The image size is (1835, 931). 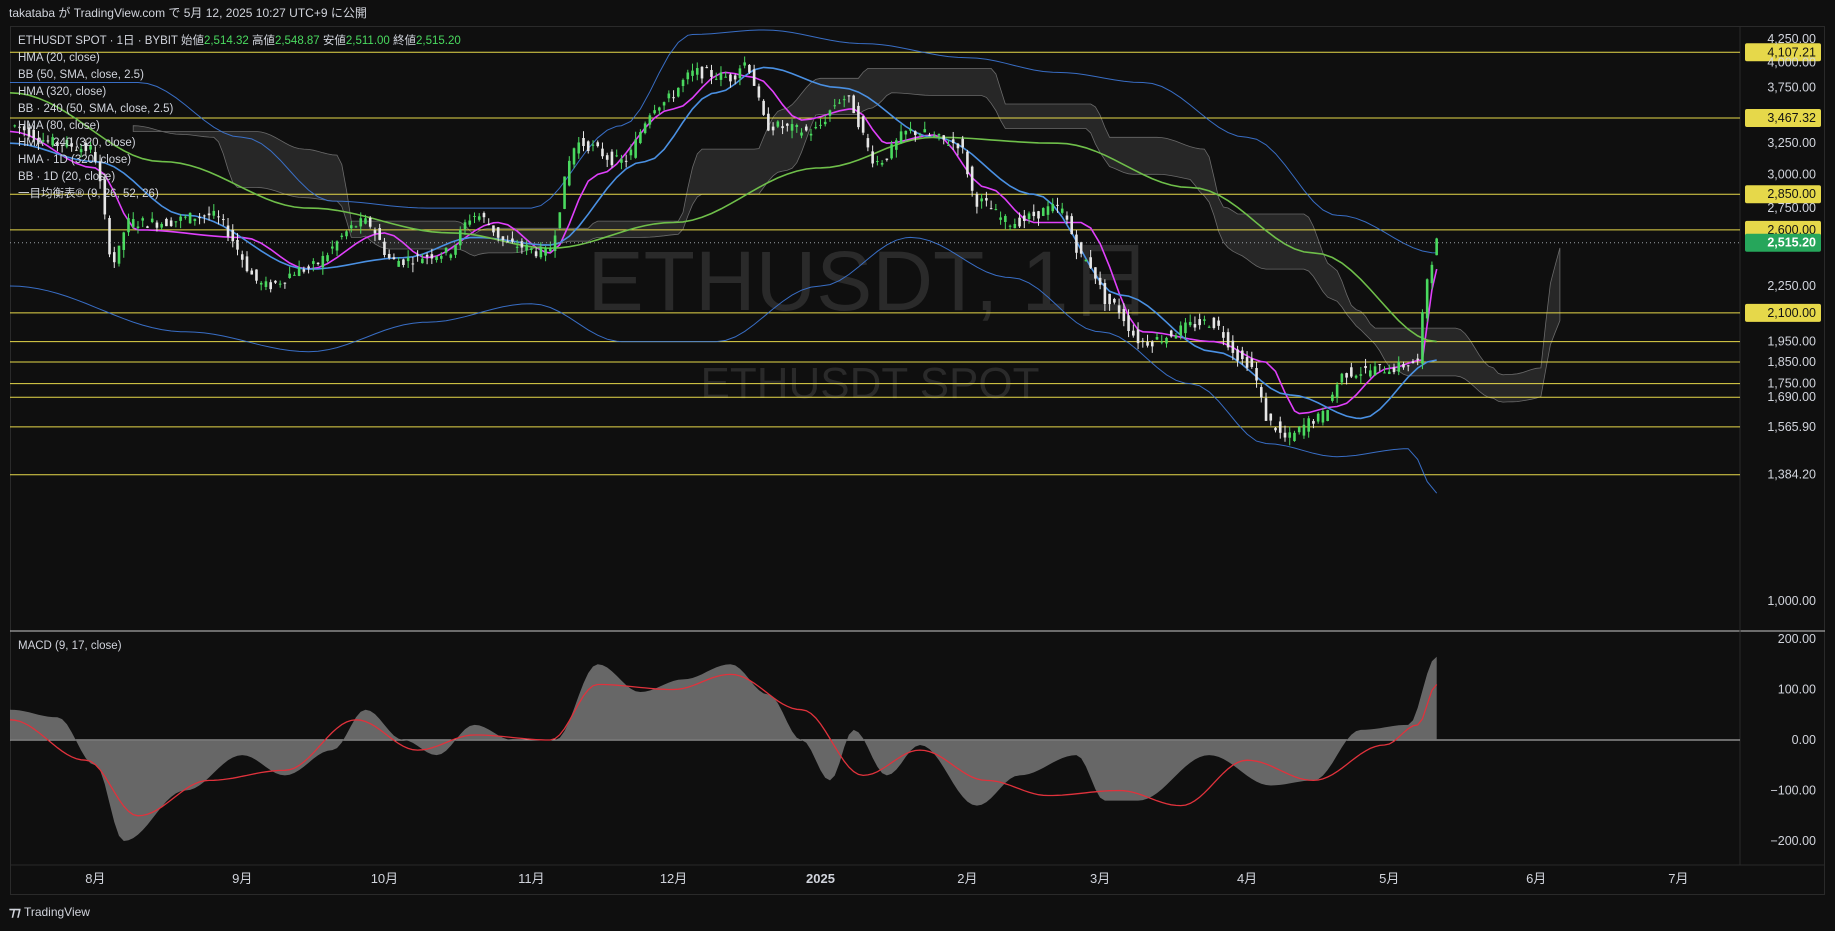 I want to click on indicator-2: HMA (320, close), so click(x=239, y=92).